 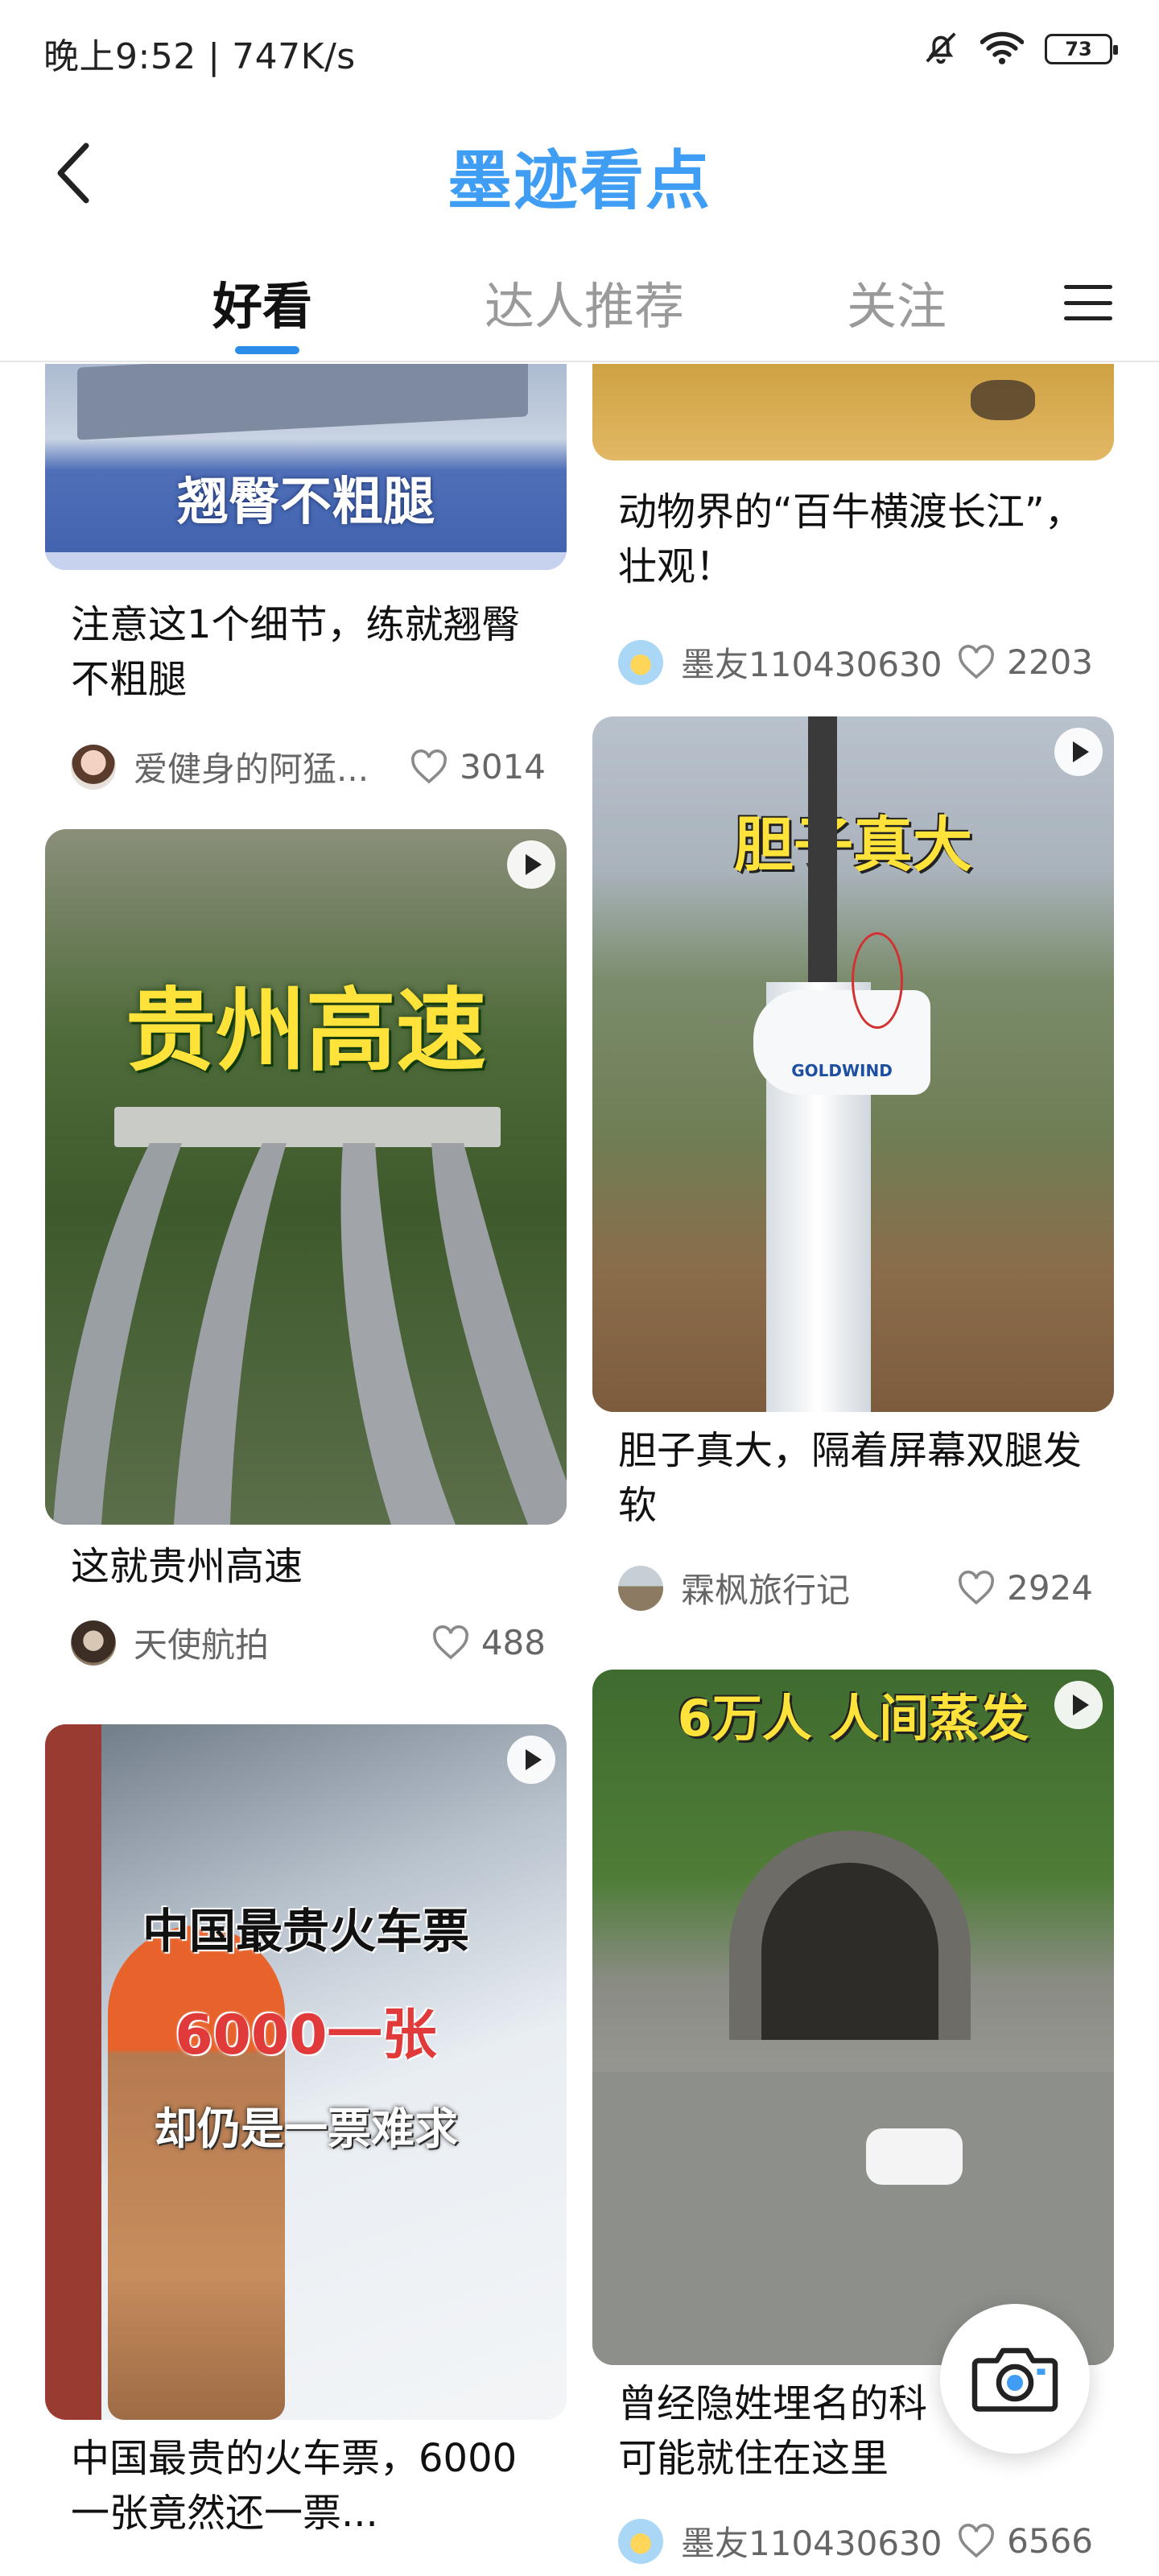 I want to click on card-meta: 爱健身的阿猛... 3014, so click(x=308, y=766).